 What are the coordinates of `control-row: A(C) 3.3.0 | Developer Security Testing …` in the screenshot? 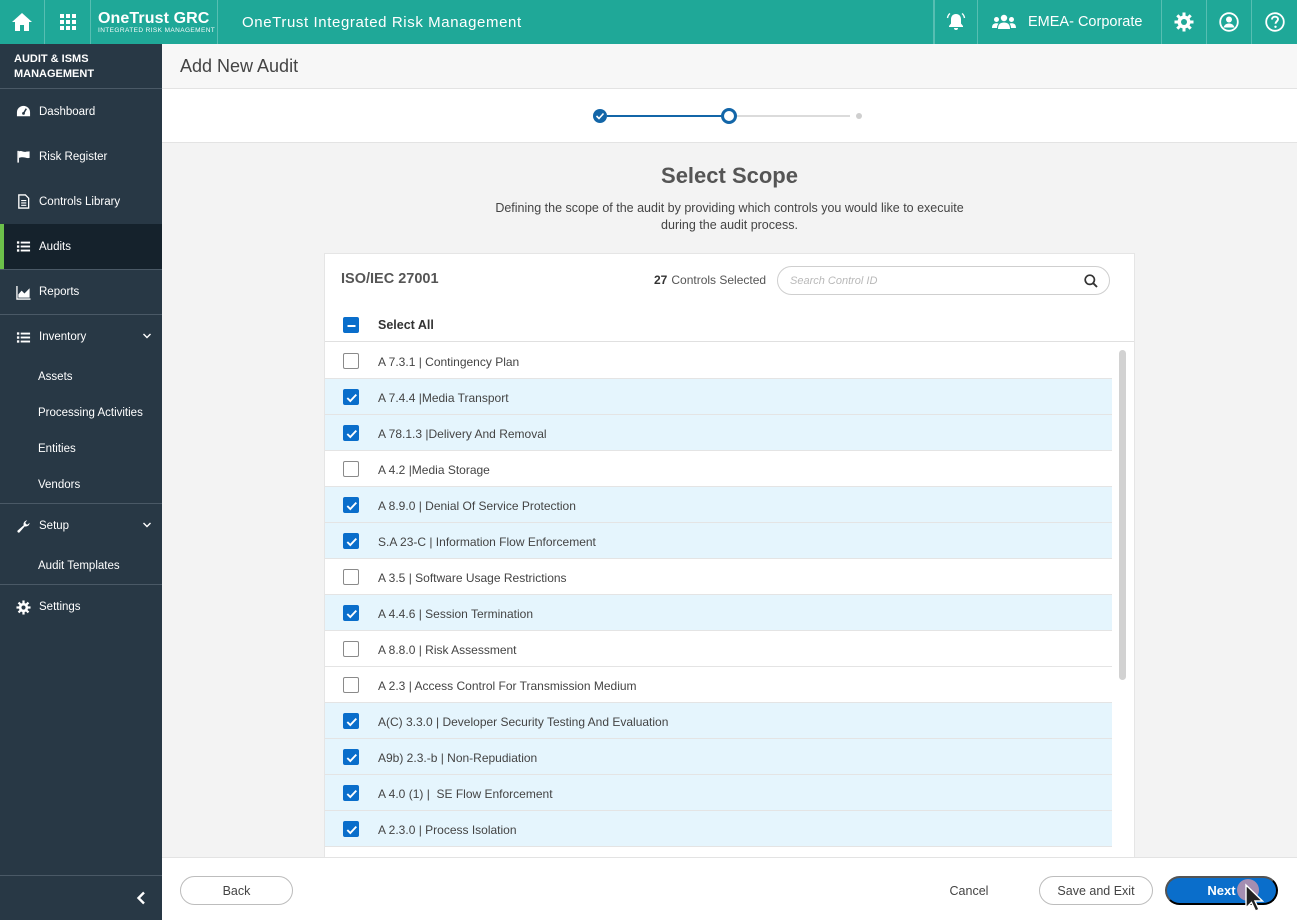 It's located at (718, 721).